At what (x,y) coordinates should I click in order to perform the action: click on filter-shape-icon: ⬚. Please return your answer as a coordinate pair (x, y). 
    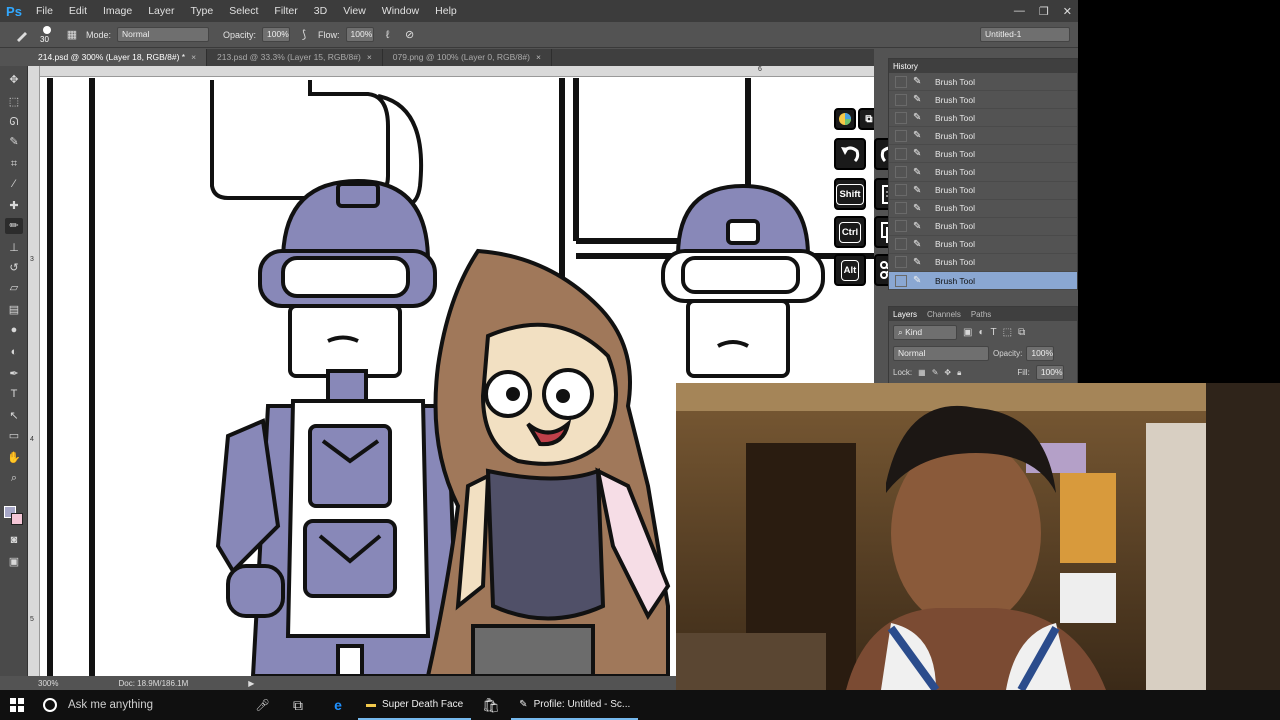
    Looking at the image, I should click on (1007, 332).